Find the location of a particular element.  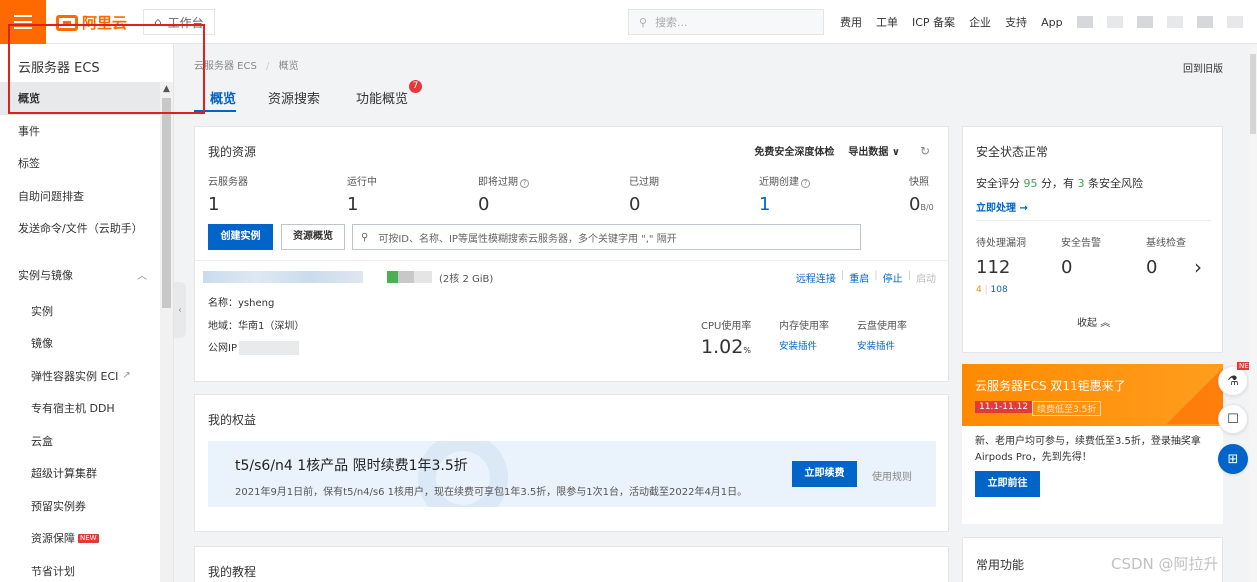

nav-enterprise: 企业 is located at coordinates (980, 22).